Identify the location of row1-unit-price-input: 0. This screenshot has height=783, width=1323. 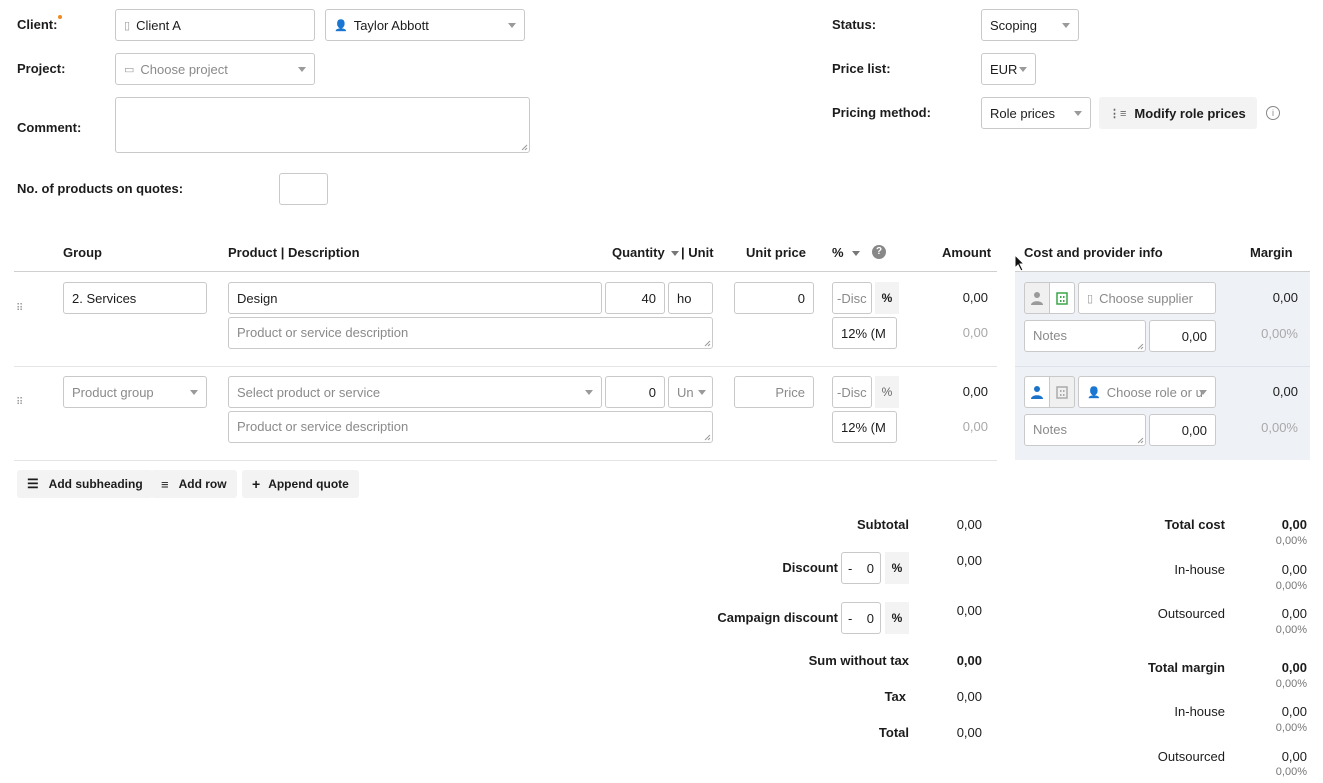
(774, 298).